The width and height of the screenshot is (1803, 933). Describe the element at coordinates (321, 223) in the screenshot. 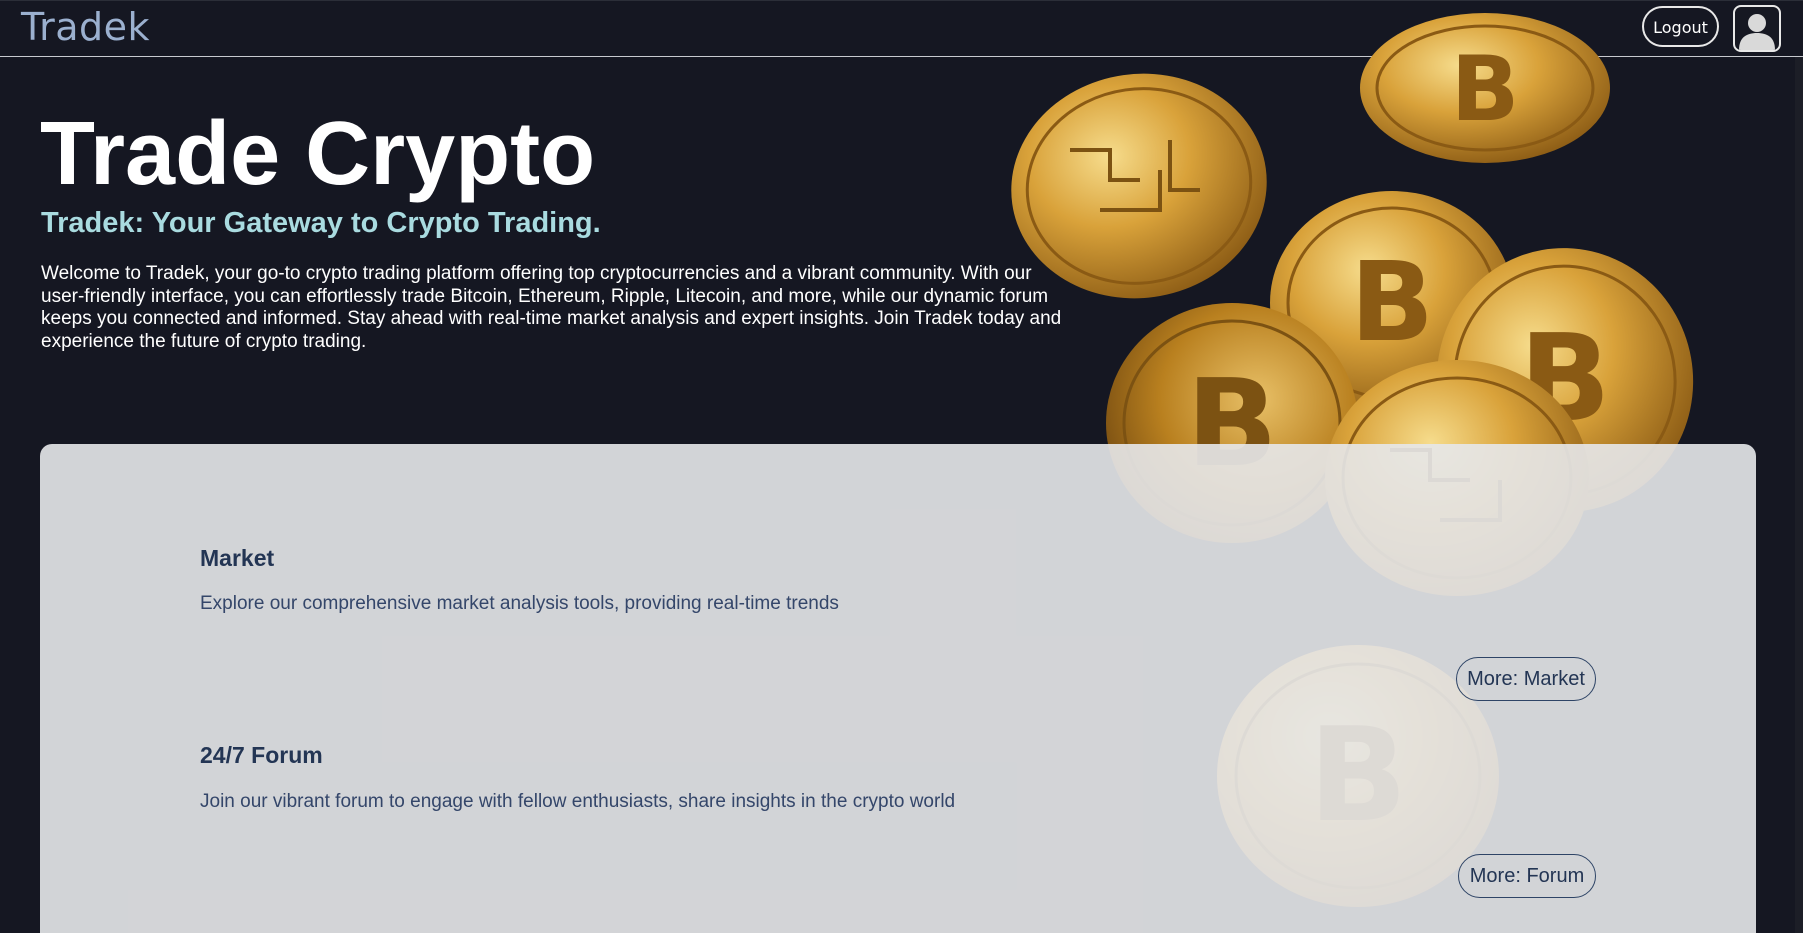

I see `page-subtitle: Tradek: Your Gateway to Crypto Trading.` at that location.